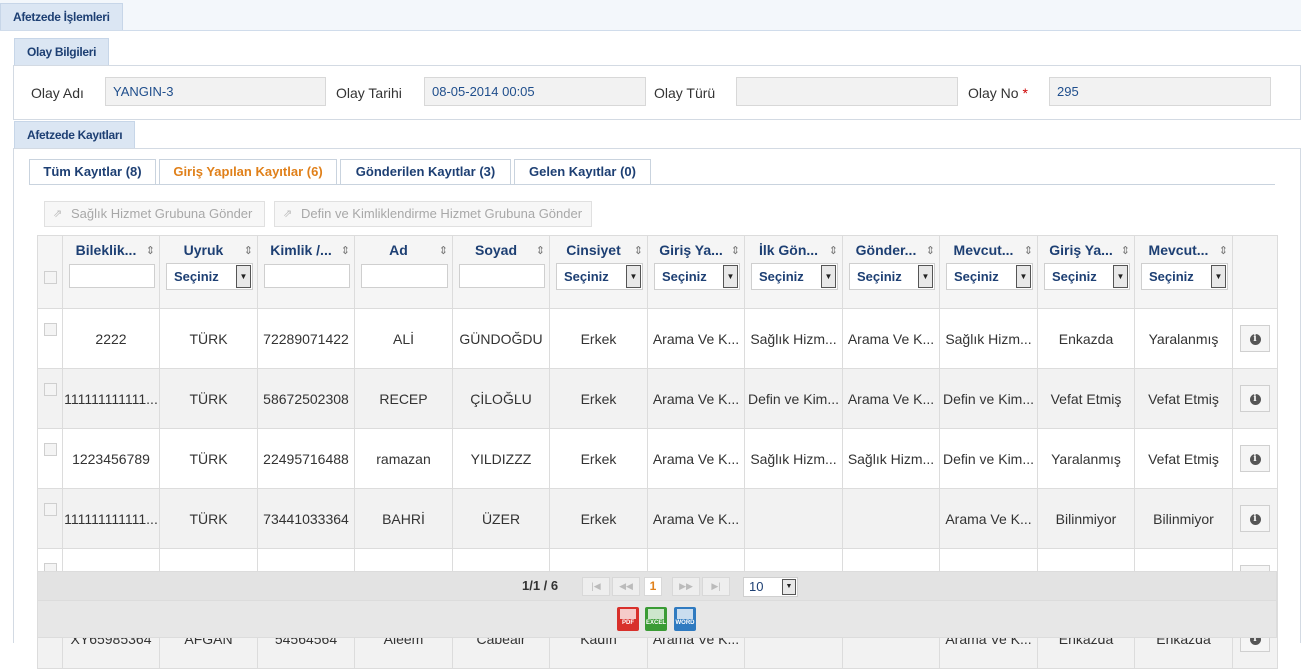 Image resolution: width=1301 pixels, height=669 pixels. I want to click on filter-mevcut-durum-select: Seçiniz ▼, so click(1184, 276).